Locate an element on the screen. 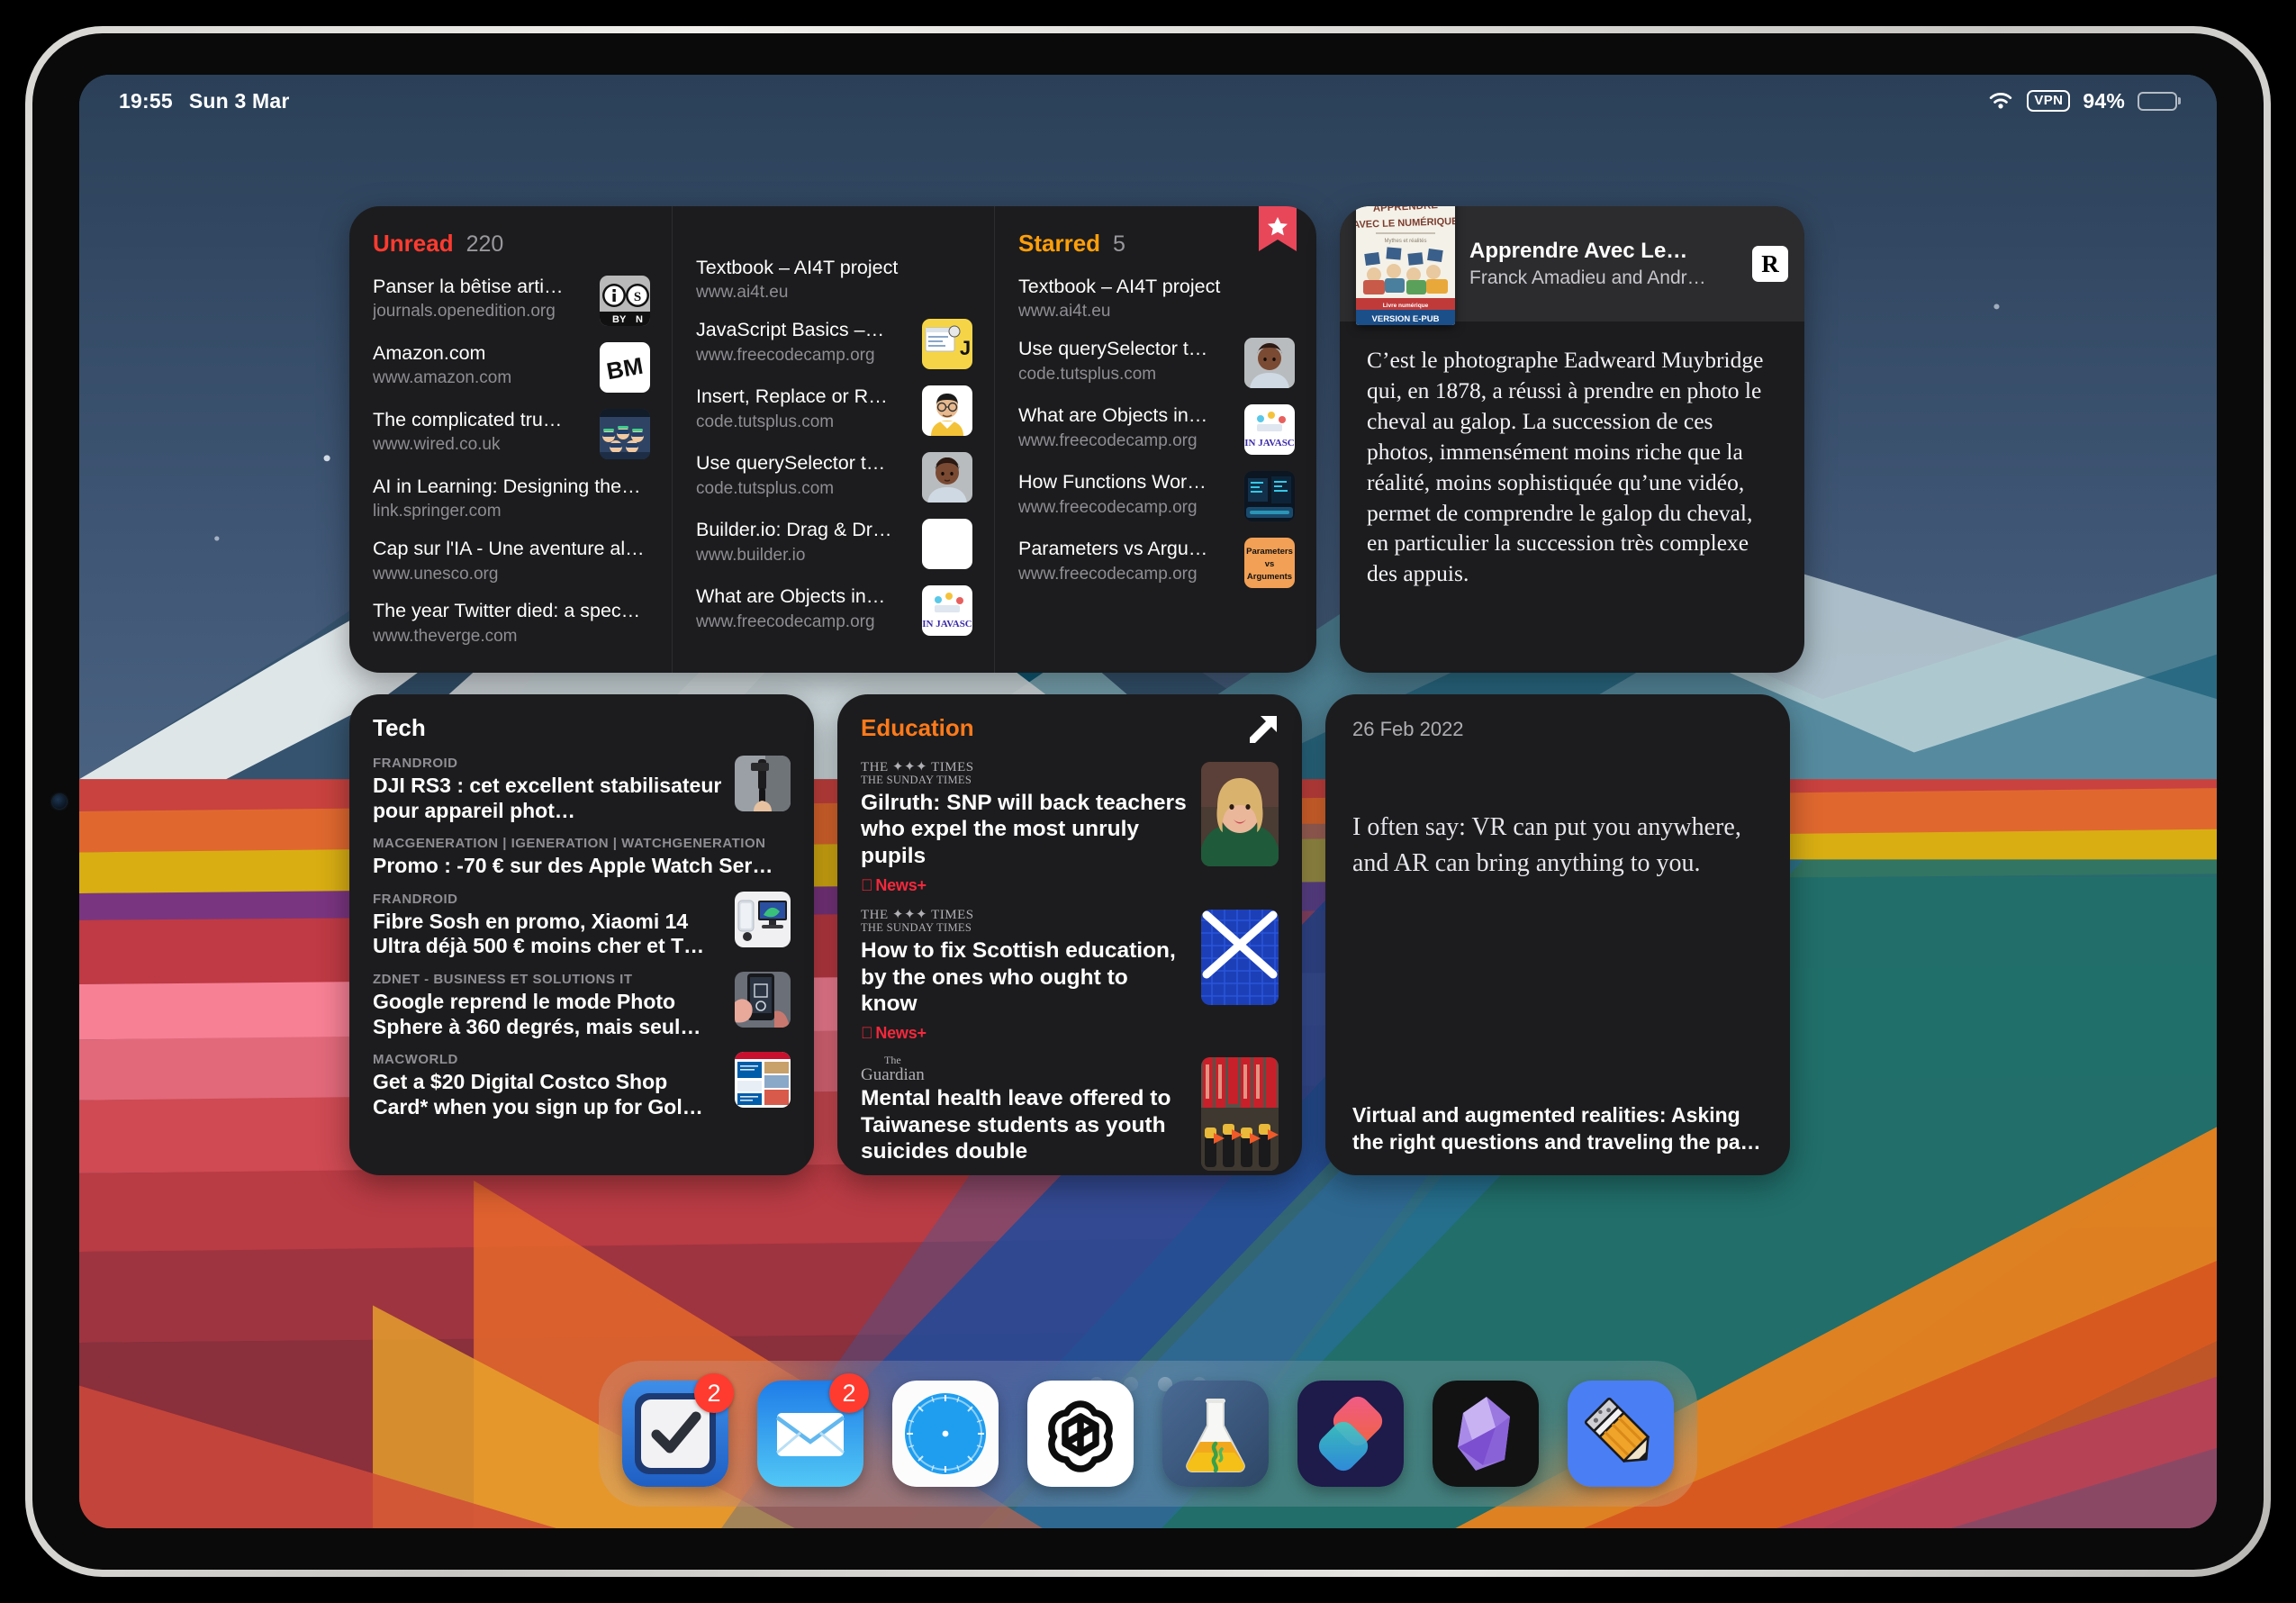 Image resolution: width=2296 pixels, height=1603 pixels. shortcuts-icon is located at coordinates (1350, 1434).